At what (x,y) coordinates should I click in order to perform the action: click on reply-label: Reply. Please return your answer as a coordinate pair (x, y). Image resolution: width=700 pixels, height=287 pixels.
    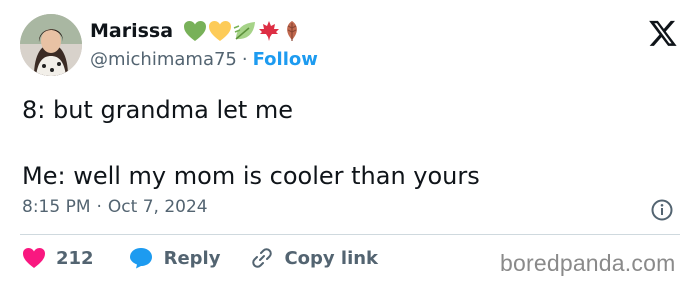
    Looking at the image, I should click on (192, 258).